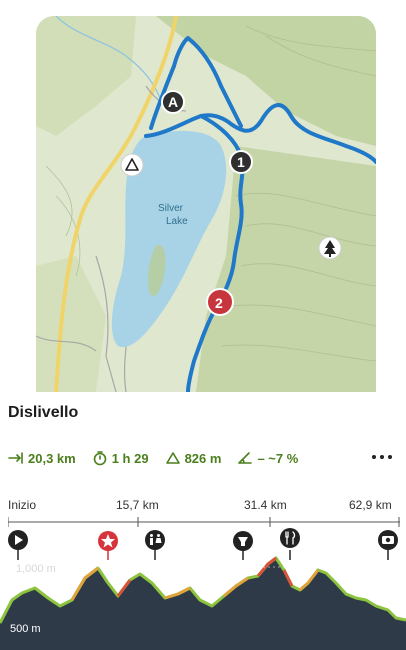 The width and height of the screenshot is (406, 650). Describe the element at coordinates (177, 221) in the screenshot. I see `lake-label: Lake` at that location.